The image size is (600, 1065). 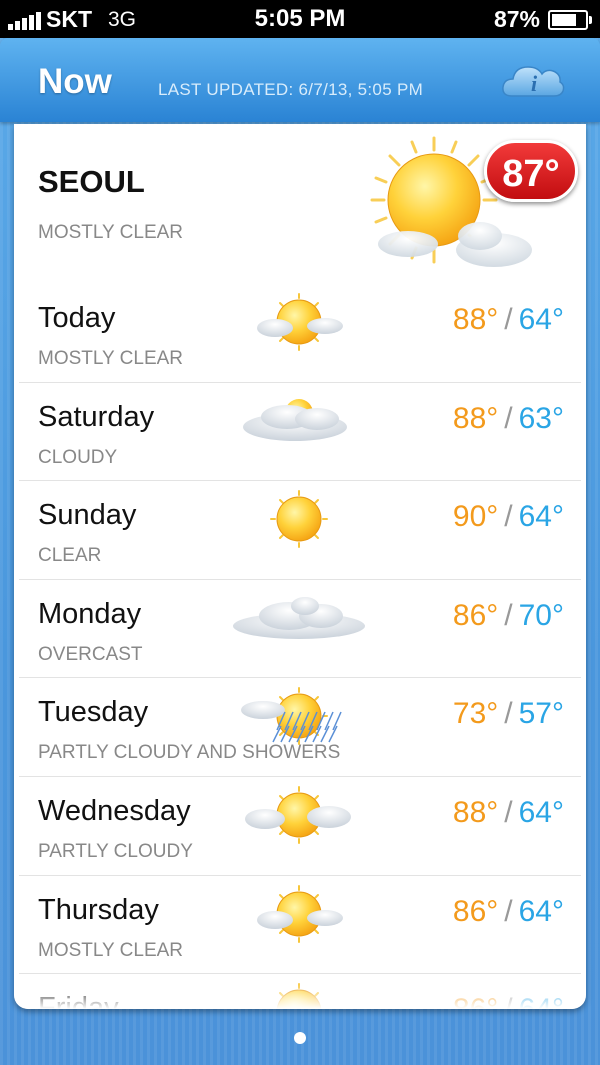 I want to click on forecast-low: 63°, so click(x=541, y=418).